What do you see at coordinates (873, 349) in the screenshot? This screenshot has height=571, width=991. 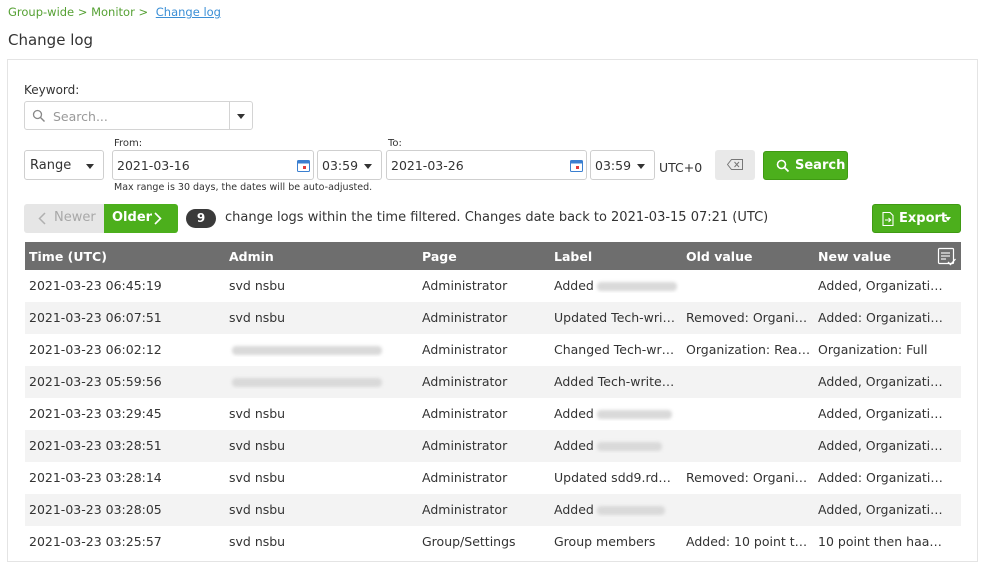 I see `cell-new-value-text: Organization: Full` at bounding box center [873, 349].